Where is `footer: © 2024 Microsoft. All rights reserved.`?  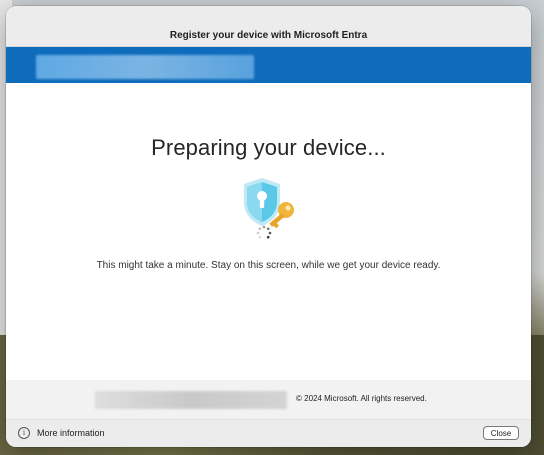
footer: © 2024 Microsoft. All rights reserved. is located at coordinates (268, 399).